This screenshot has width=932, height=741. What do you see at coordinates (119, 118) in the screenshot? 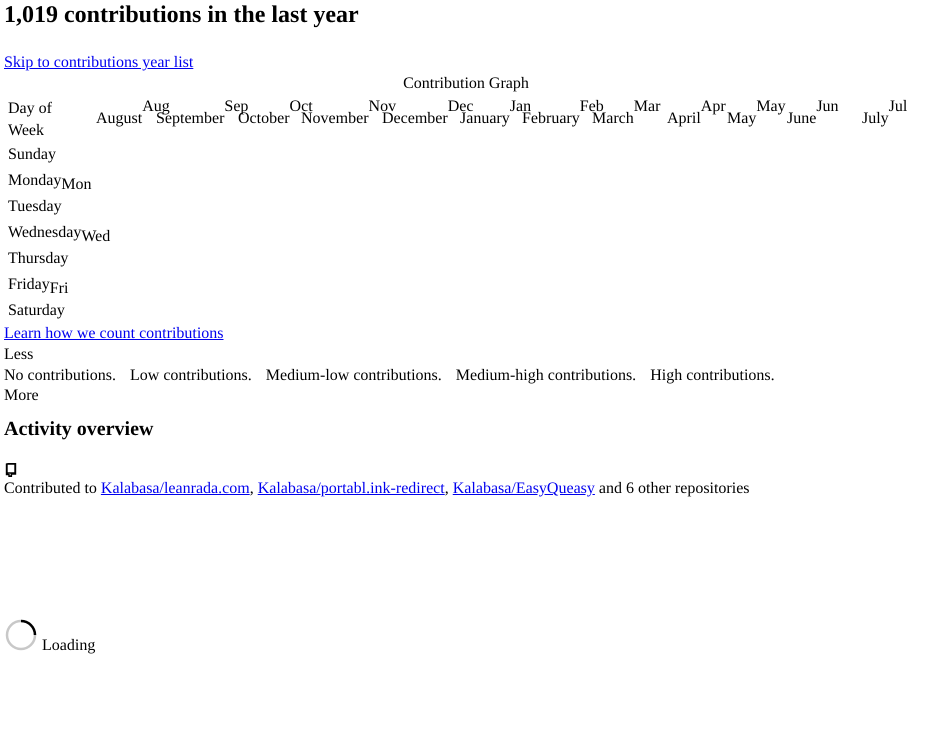
I see `month-label: August` at bounding box center [119, 118].